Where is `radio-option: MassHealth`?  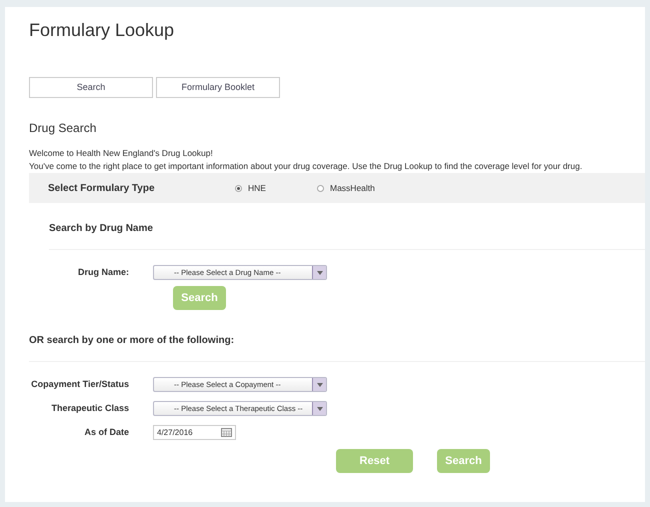
radio-option: MassHealth is located at coordinates (358, 188).